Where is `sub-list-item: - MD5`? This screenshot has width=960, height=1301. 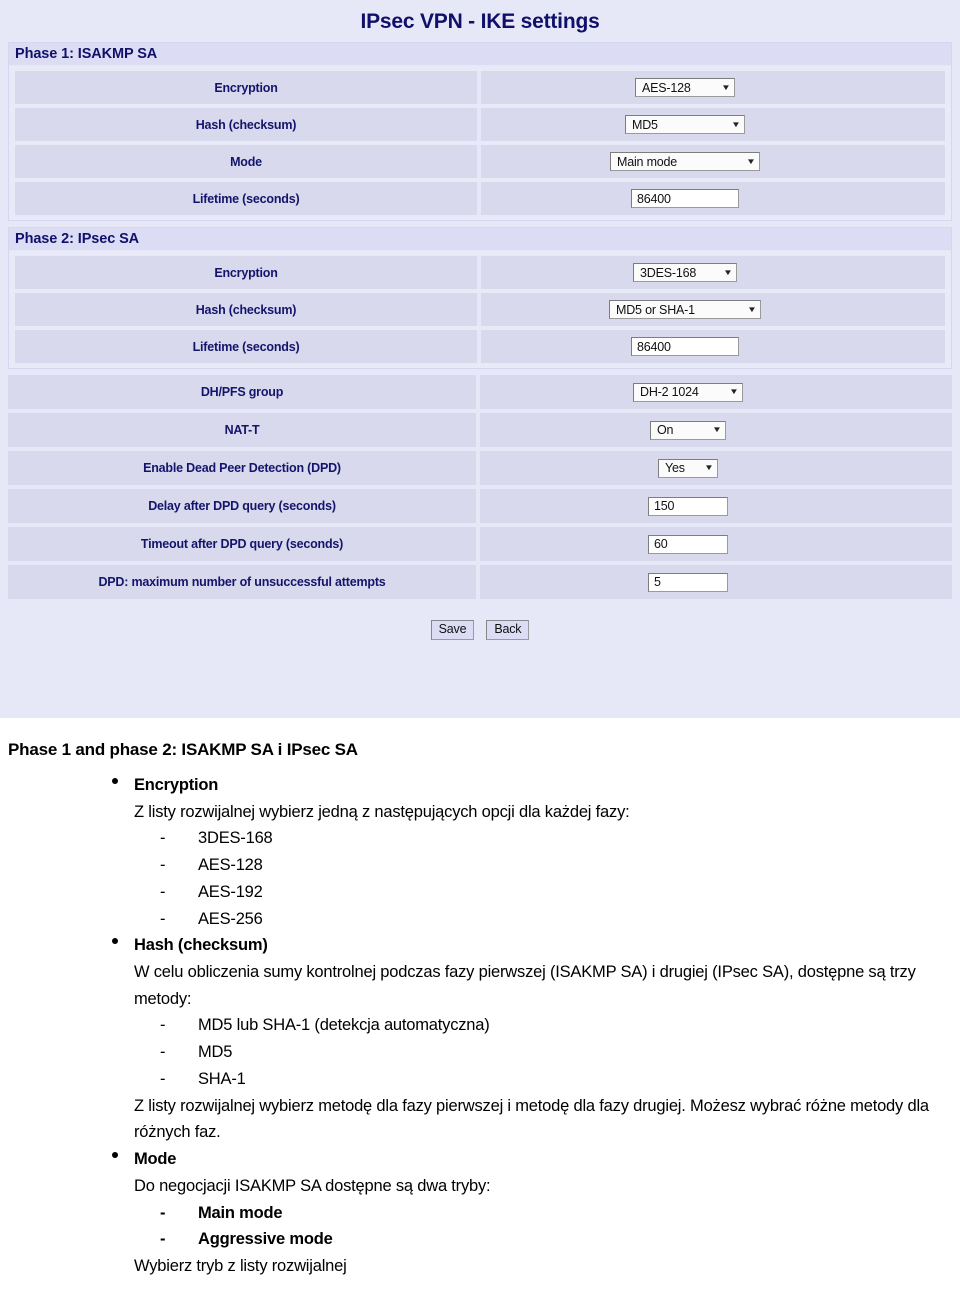 sub-list-item: - MD5 is located at coordinates (560, 1052).